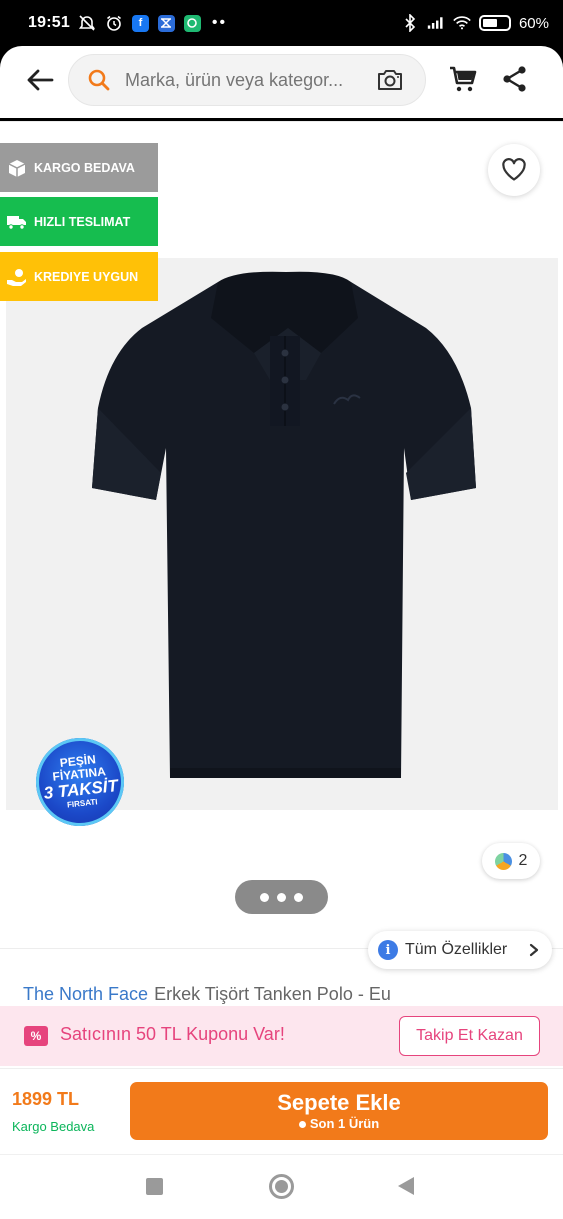  What do you see at coordinates (302, 1124) in the screenshot?
I see `stock-dot-icon` at bounding box center [302, 1124].